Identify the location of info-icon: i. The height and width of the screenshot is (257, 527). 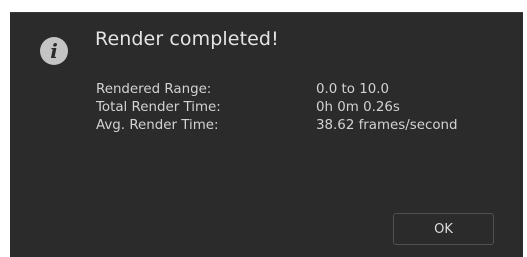
(54, 51).